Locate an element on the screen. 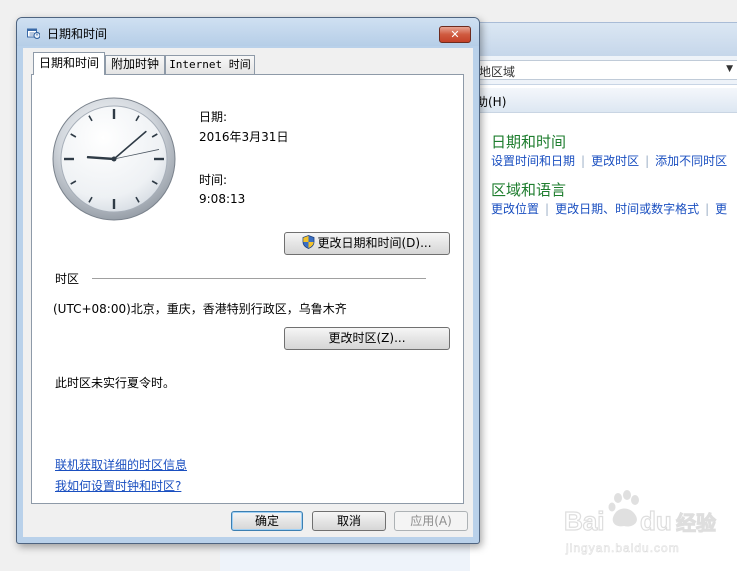 This screenshot has height=571, width=737. date-label: 日期: is located at coordinates (213, 117).